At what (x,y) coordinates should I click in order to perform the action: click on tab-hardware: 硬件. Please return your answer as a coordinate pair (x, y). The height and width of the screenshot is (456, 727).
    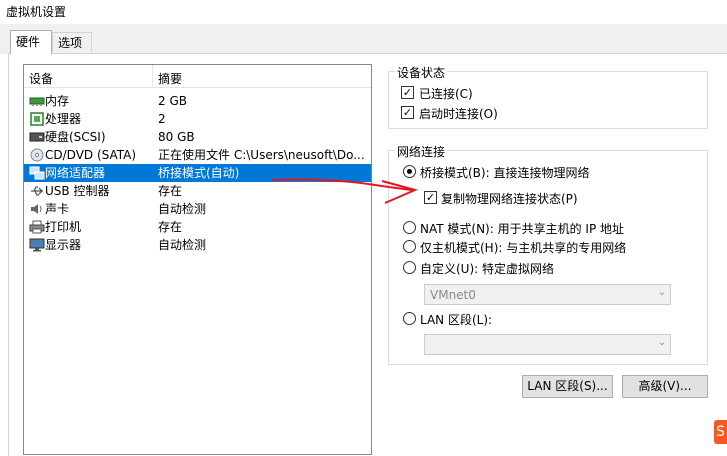
    Looking at the image, I should click on (31, 42).